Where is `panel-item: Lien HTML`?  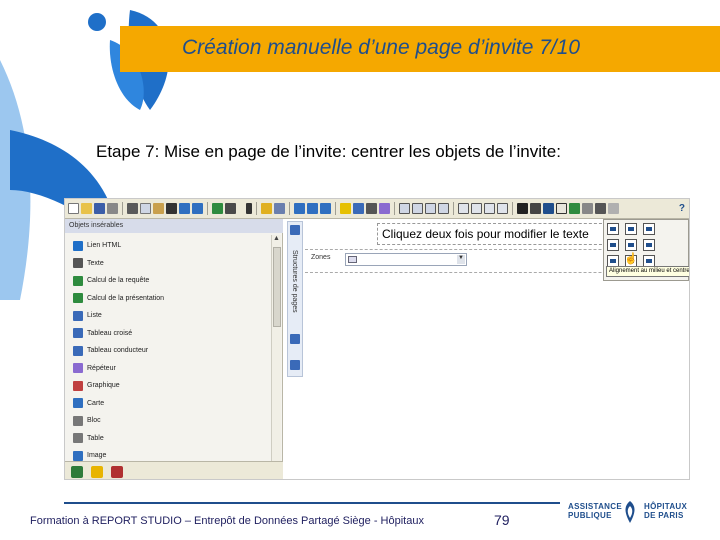 panel-item: Lien HTML is located at coordinates (168, 246).